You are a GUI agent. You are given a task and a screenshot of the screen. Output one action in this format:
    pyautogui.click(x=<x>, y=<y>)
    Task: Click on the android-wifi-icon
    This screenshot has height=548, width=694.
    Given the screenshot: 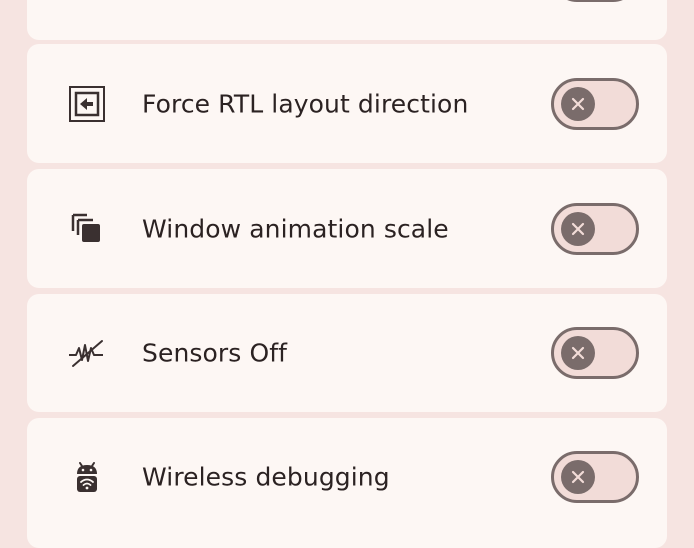 What is the action you would take?
    pyautogui.click(x=87, y=477)
    